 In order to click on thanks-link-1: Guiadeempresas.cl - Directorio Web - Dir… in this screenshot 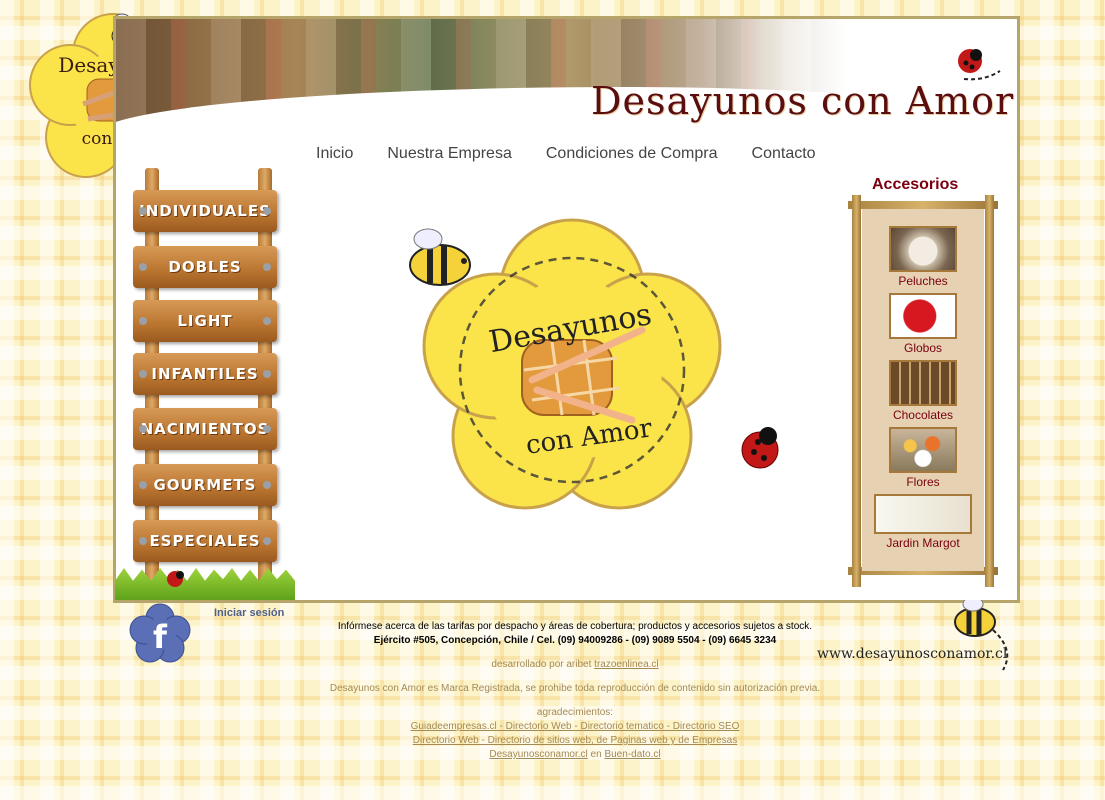, I will do `click(575, 726)`.